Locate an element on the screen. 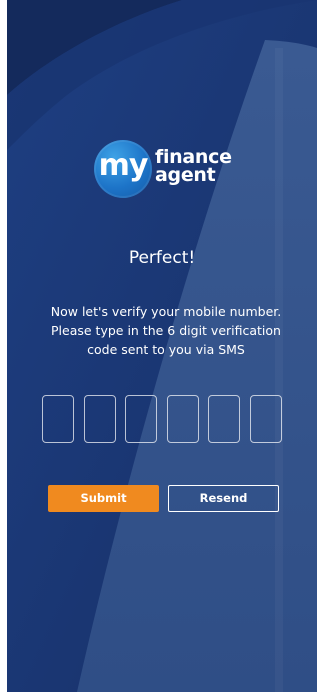 The height and width of the screenshot is (692, 320). instruction-line: Now let's verify your mobile number. is located at coordinates (166, 311).